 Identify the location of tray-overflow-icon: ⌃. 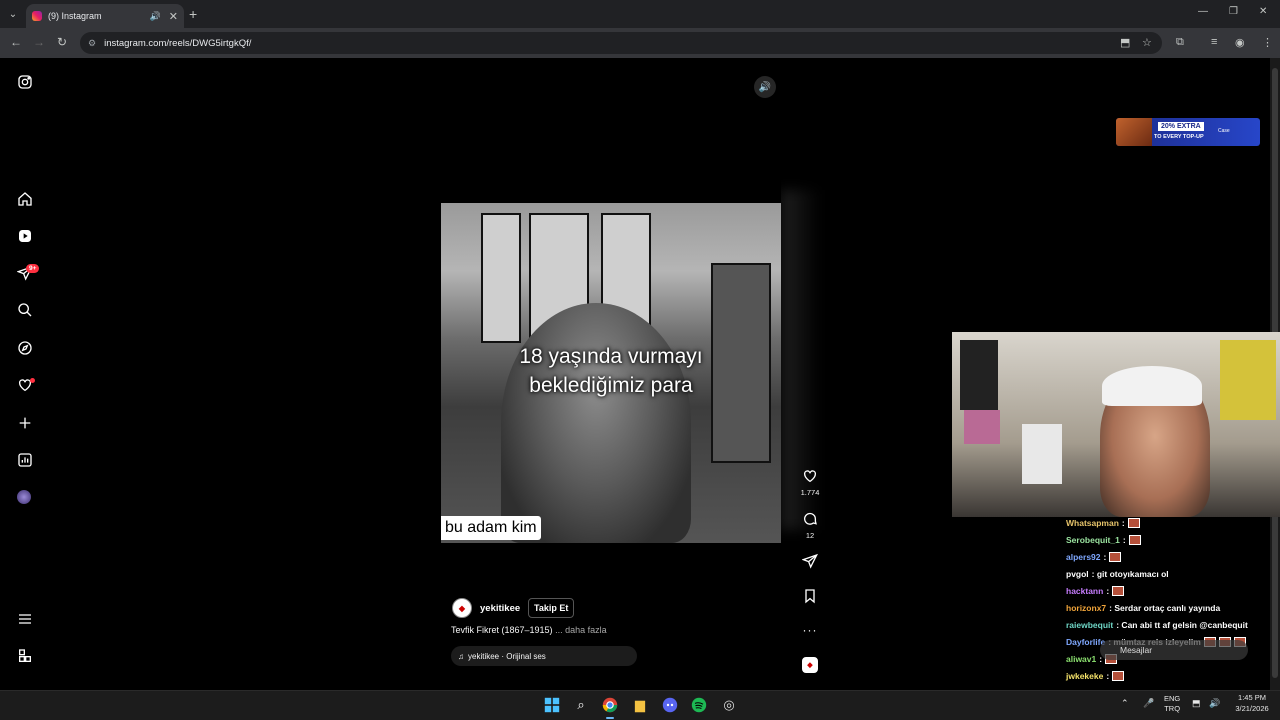
(1125, 703).